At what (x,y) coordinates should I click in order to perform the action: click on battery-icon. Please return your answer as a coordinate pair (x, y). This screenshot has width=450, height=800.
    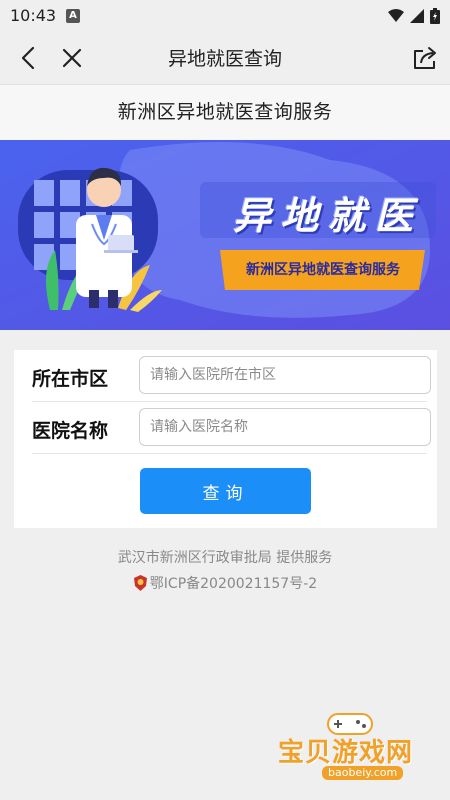
    Looking at the image, I should click on (435, 16).